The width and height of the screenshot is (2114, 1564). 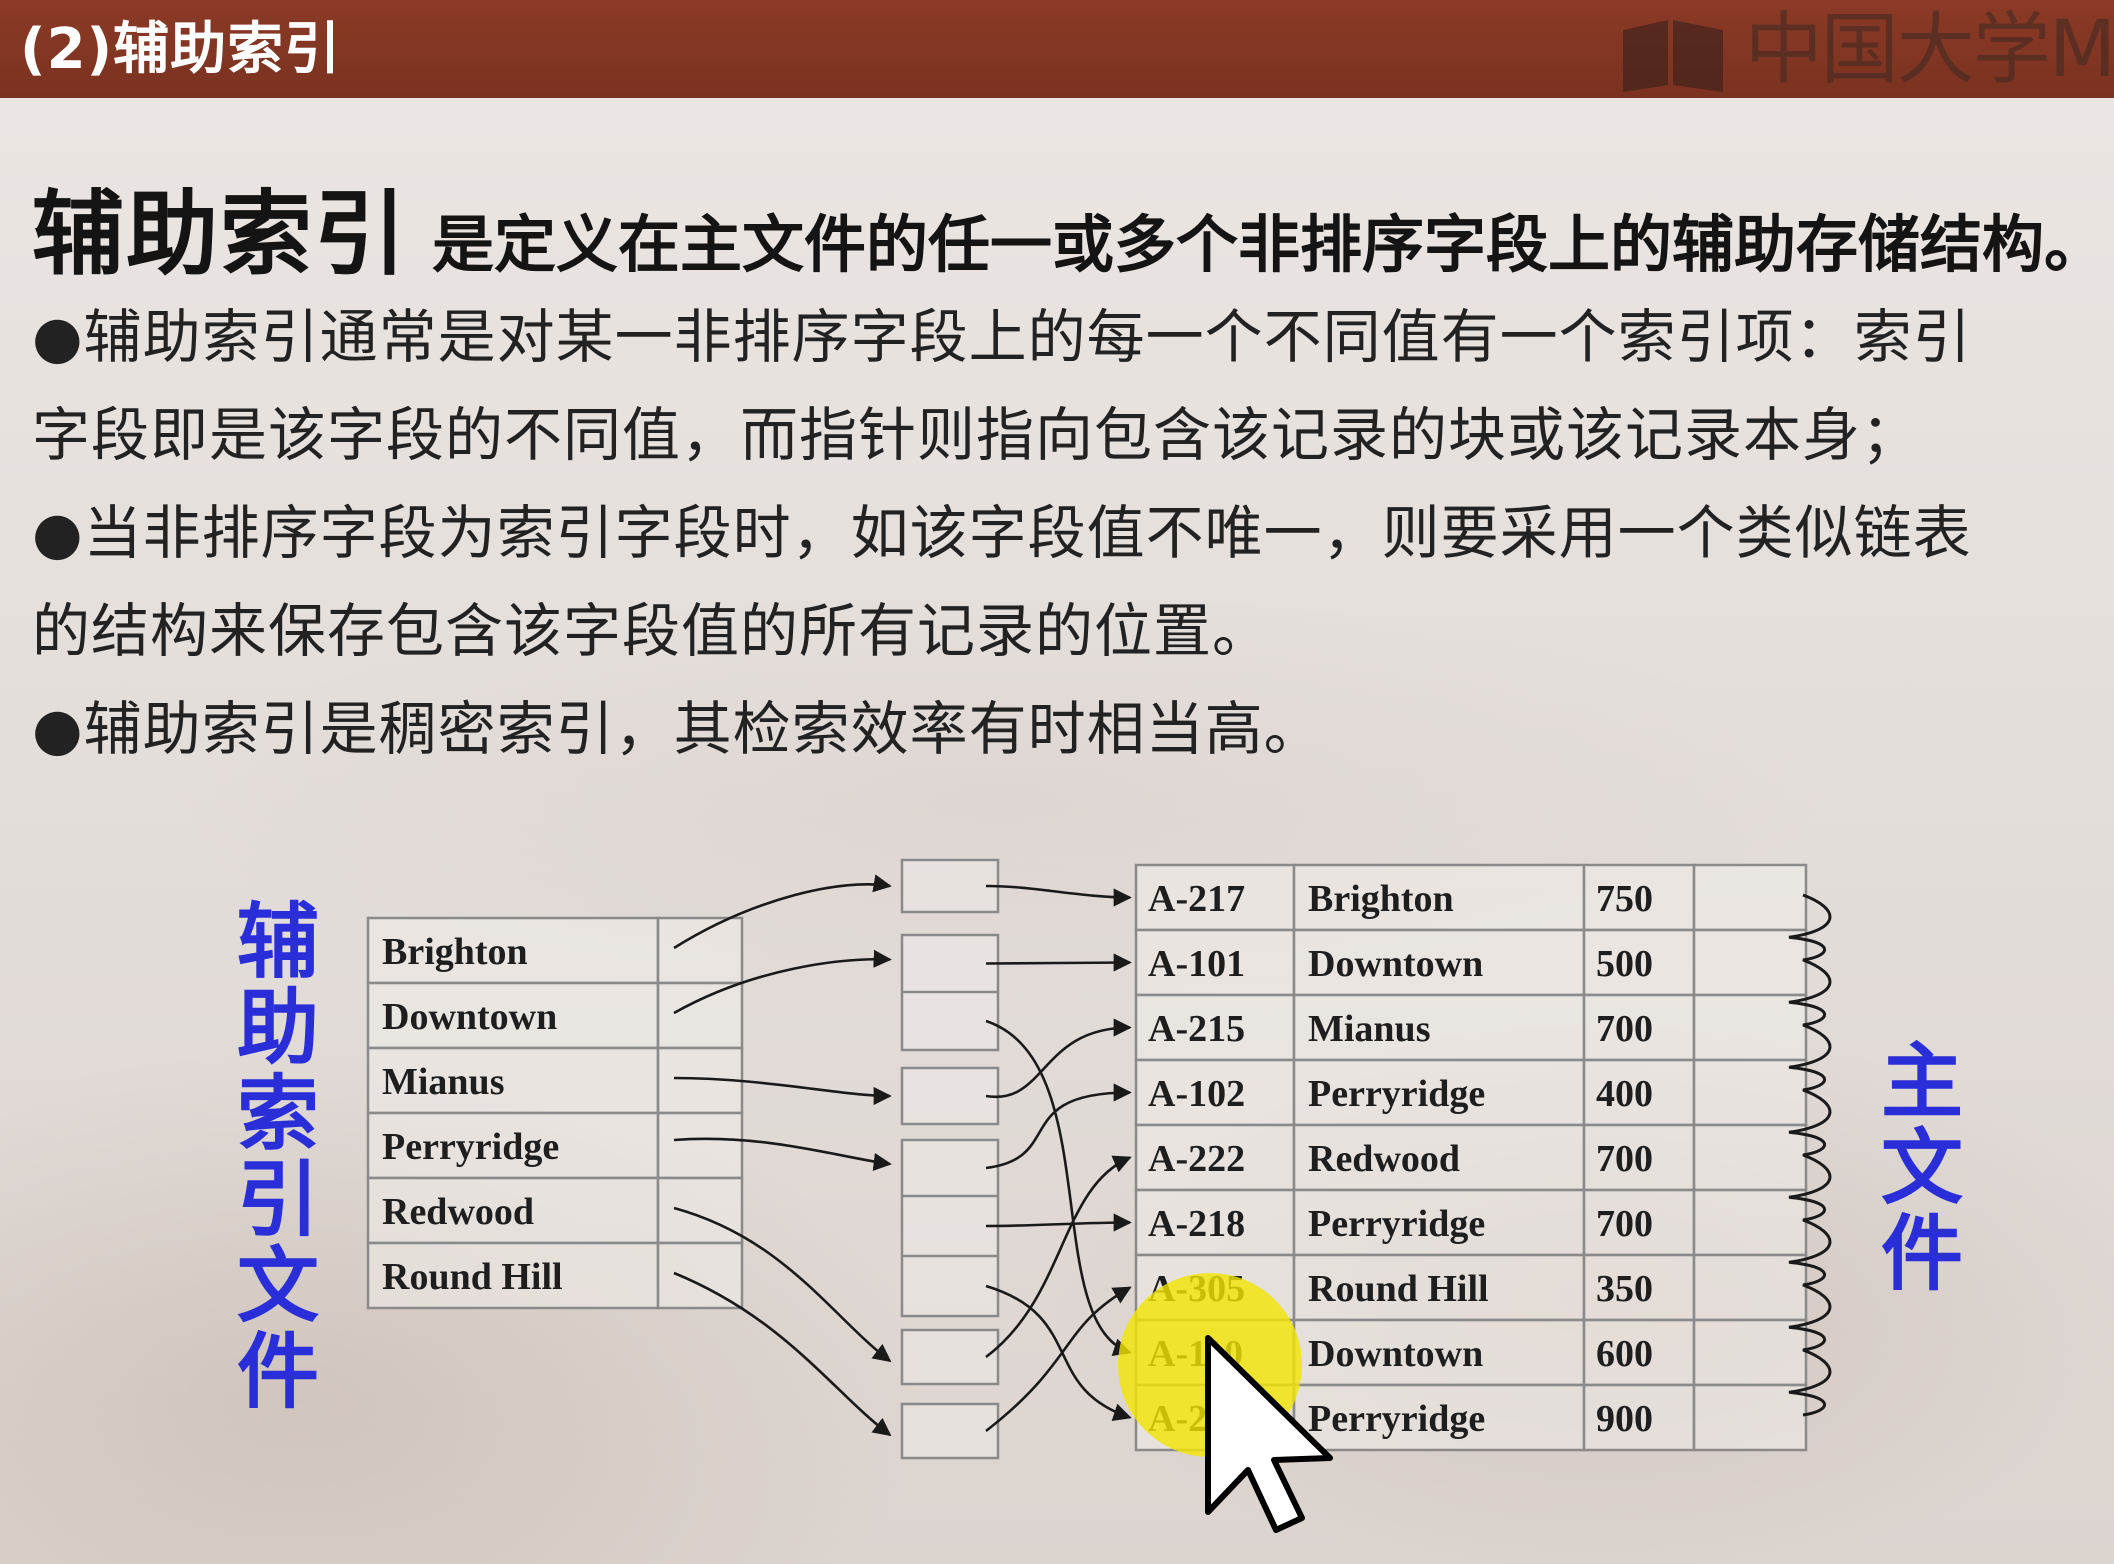 I want to click on index-key-label: Perryridge, so click(x=470, y=1147).